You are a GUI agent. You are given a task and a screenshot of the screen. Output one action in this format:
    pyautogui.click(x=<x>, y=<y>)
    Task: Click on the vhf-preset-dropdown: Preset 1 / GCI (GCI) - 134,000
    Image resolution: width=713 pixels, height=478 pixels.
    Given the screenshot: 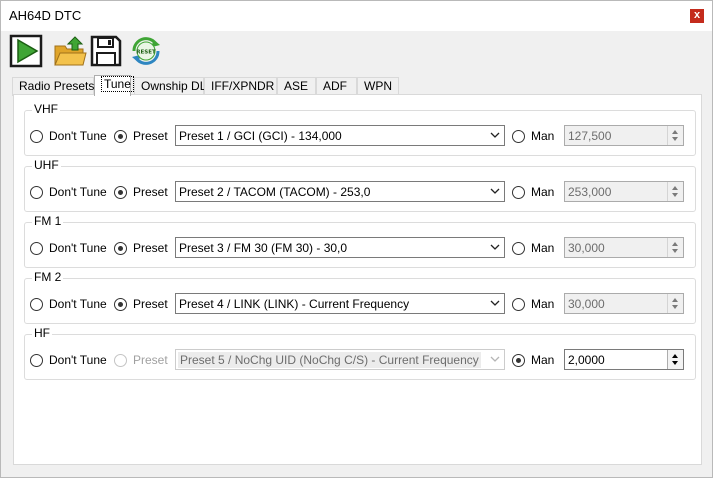 What is the action you would take?
    pyautogui.click(x=340, y=135)
    